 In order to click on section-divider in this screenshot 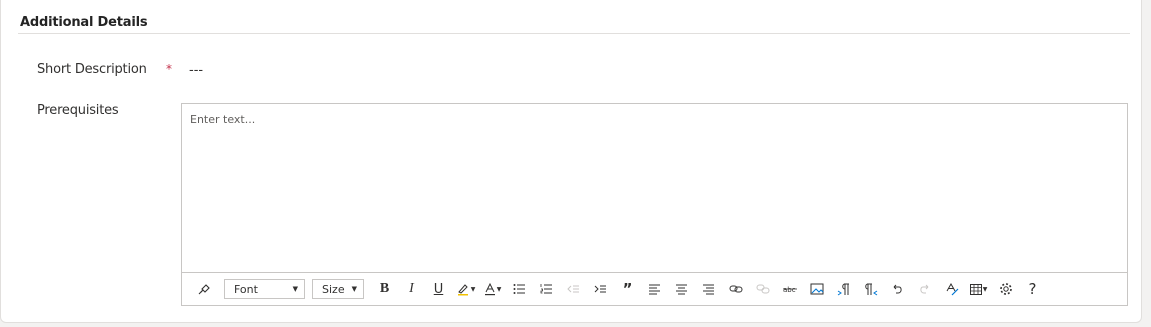, I will do `click(574, 33)`.